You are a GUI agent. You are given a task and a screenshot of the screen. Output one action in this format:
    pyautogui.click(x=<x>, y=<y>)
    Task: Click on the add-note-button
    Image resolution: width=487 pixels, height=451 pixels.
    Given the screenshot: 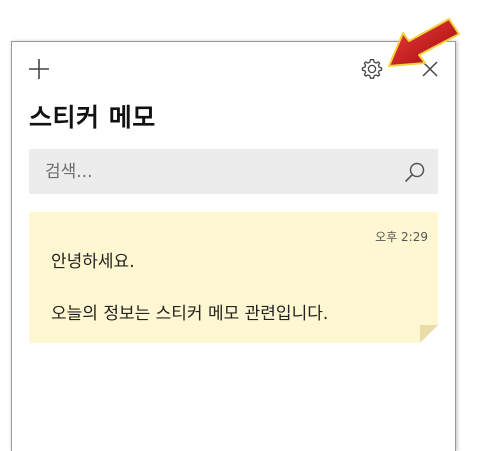 What is the action you would take?
    pyautogui.click(x=39, y=69)
    